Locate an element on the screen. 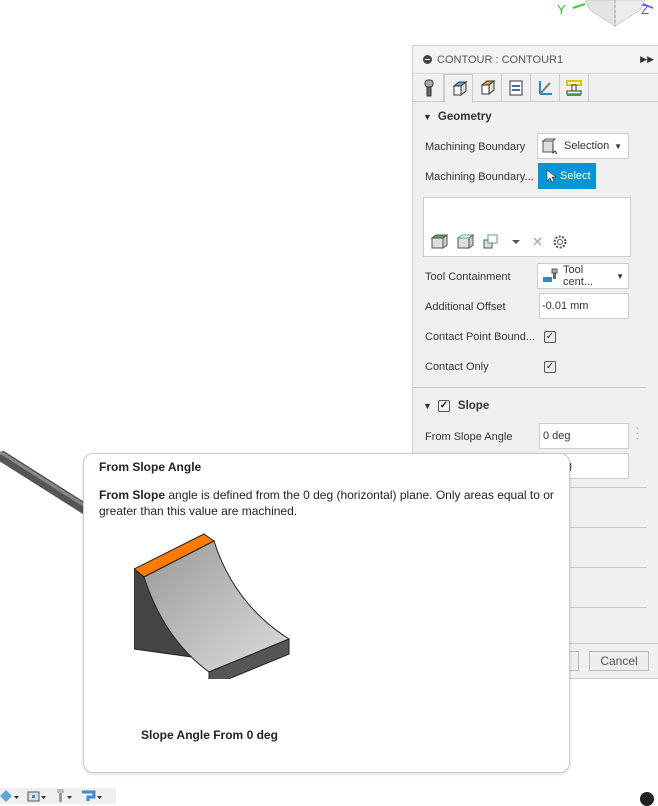 This screenshot has width=658, height=806. illustration-caption: Slope Angle From 0 deg is located at coordinates (209, 735).